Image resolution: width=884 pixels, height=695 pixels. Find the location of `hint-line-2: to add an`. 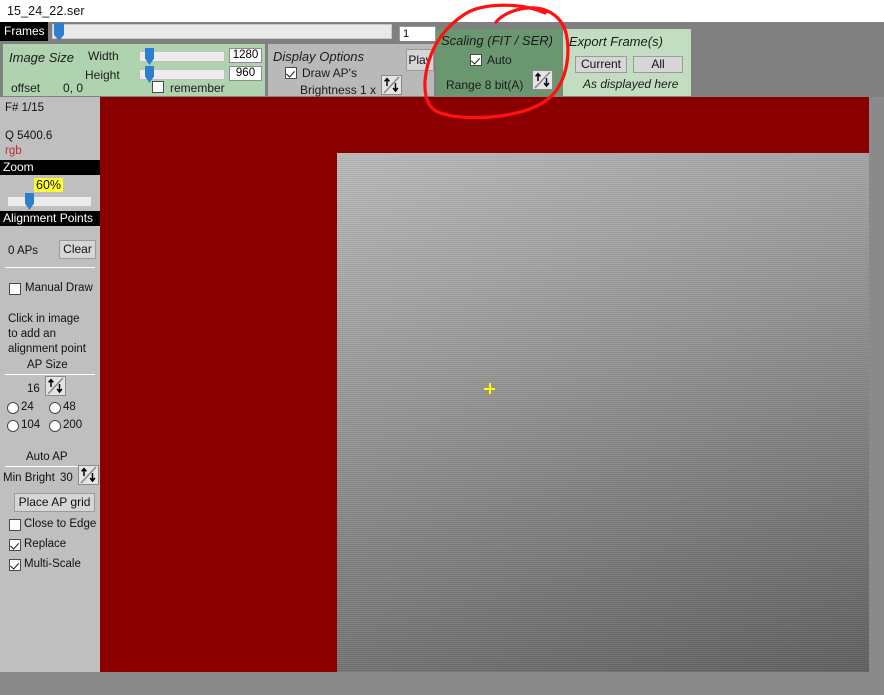

hint-line-2: to add an is located at coordinates (32, 334).